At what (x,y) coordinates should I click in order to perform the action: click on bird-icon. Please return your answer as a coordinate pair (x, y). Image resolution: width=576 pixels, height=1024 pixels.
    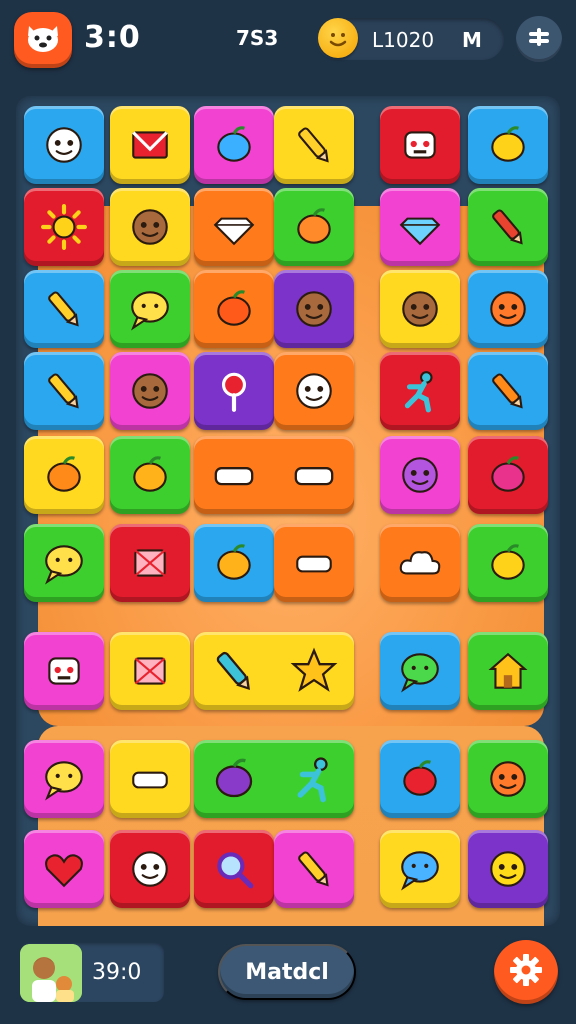
    Looking at the image, I should click on (234, 309).